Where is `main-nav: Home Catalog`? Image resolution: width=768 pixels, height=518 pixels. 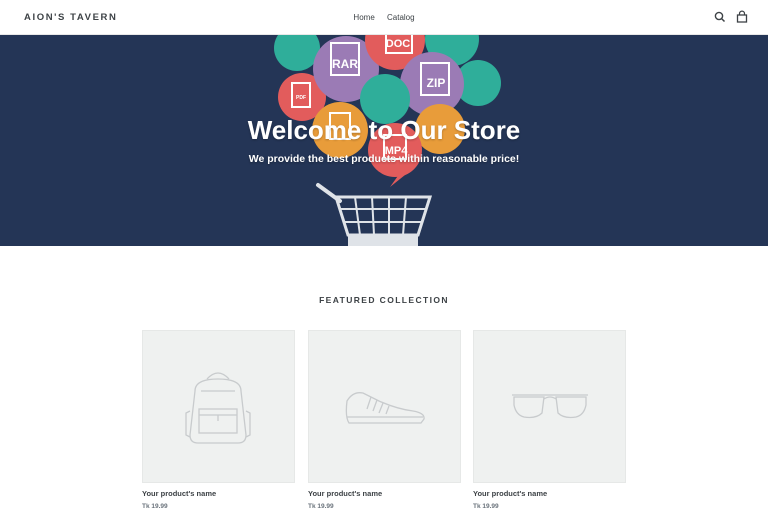 main-nav: Home Catalog is located at coordinates (384, 17).